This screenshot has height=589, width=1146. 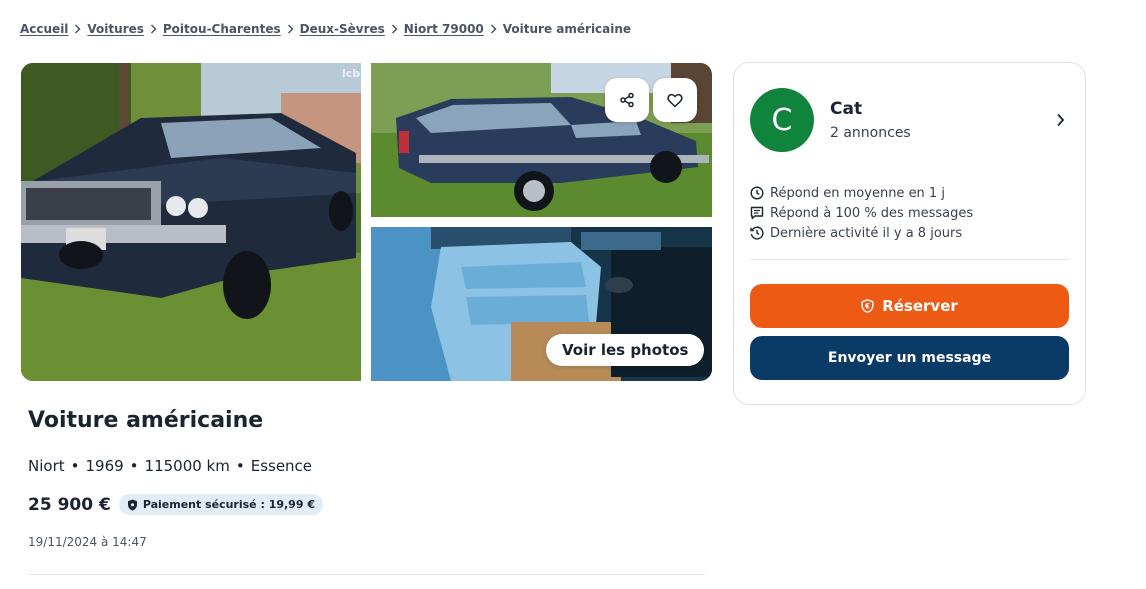 I want to click on stat-label: Dernière activité il y a 8 jours, so click(x=866, y=233).